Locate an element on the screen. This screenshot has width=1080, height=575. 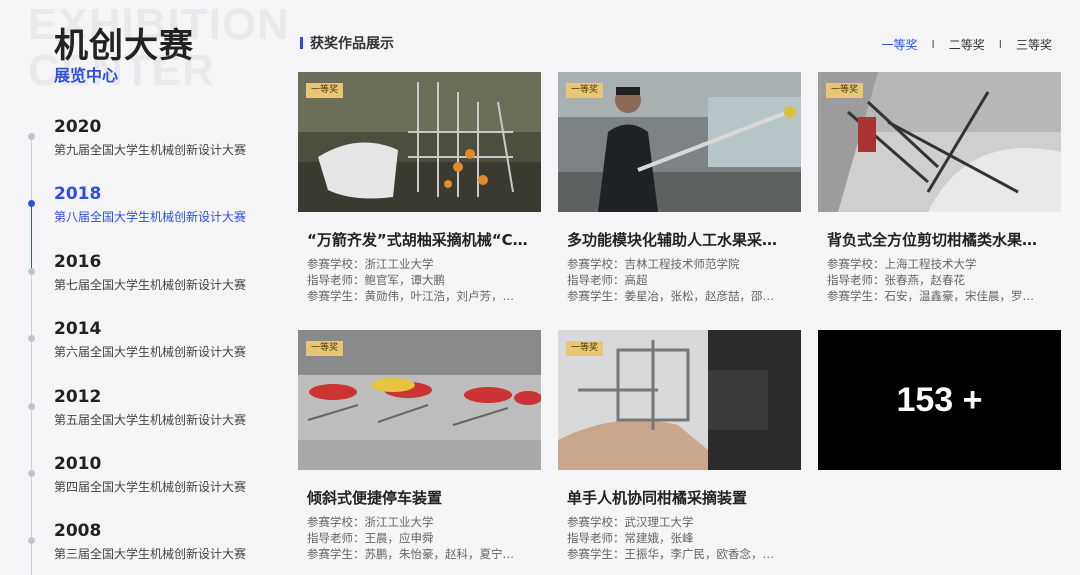
brand-subtitle: 展览中心 is located at coordinates (86, 75).